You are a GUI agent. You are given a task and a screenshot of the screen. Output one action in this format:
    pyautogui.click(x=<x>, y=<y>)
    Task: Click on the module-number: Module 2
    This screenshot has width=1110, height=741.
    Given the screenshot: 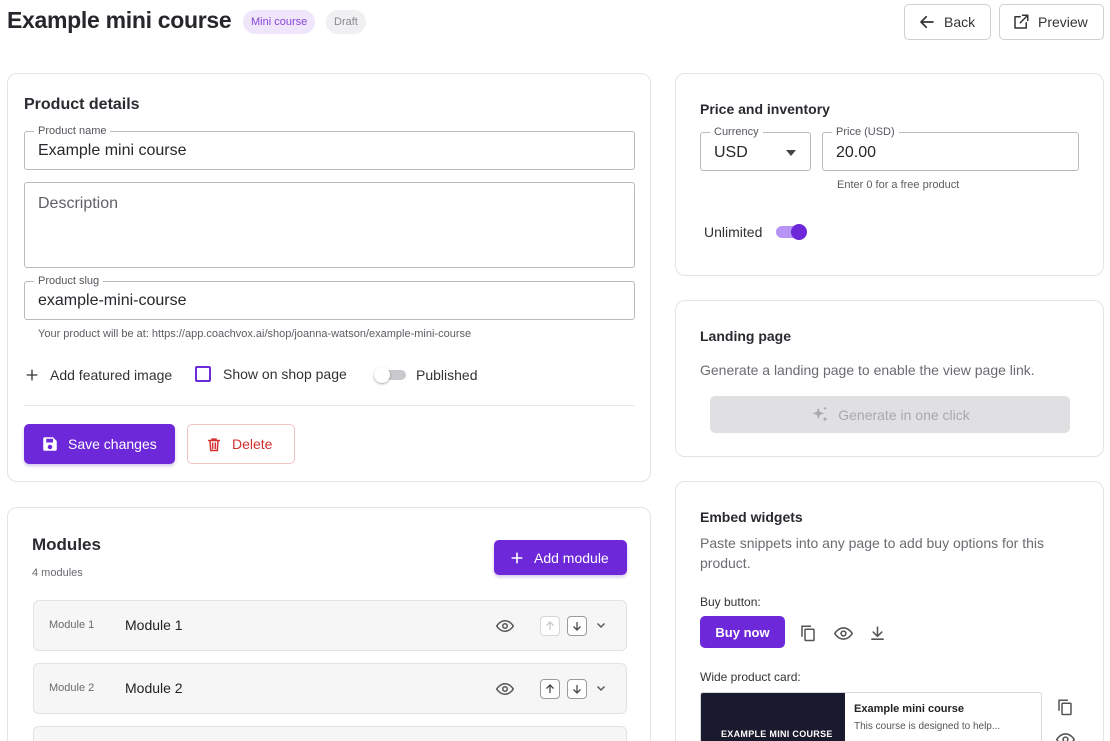 What is the action you would take?
    pyautogui.click(x=72, y=688)
    